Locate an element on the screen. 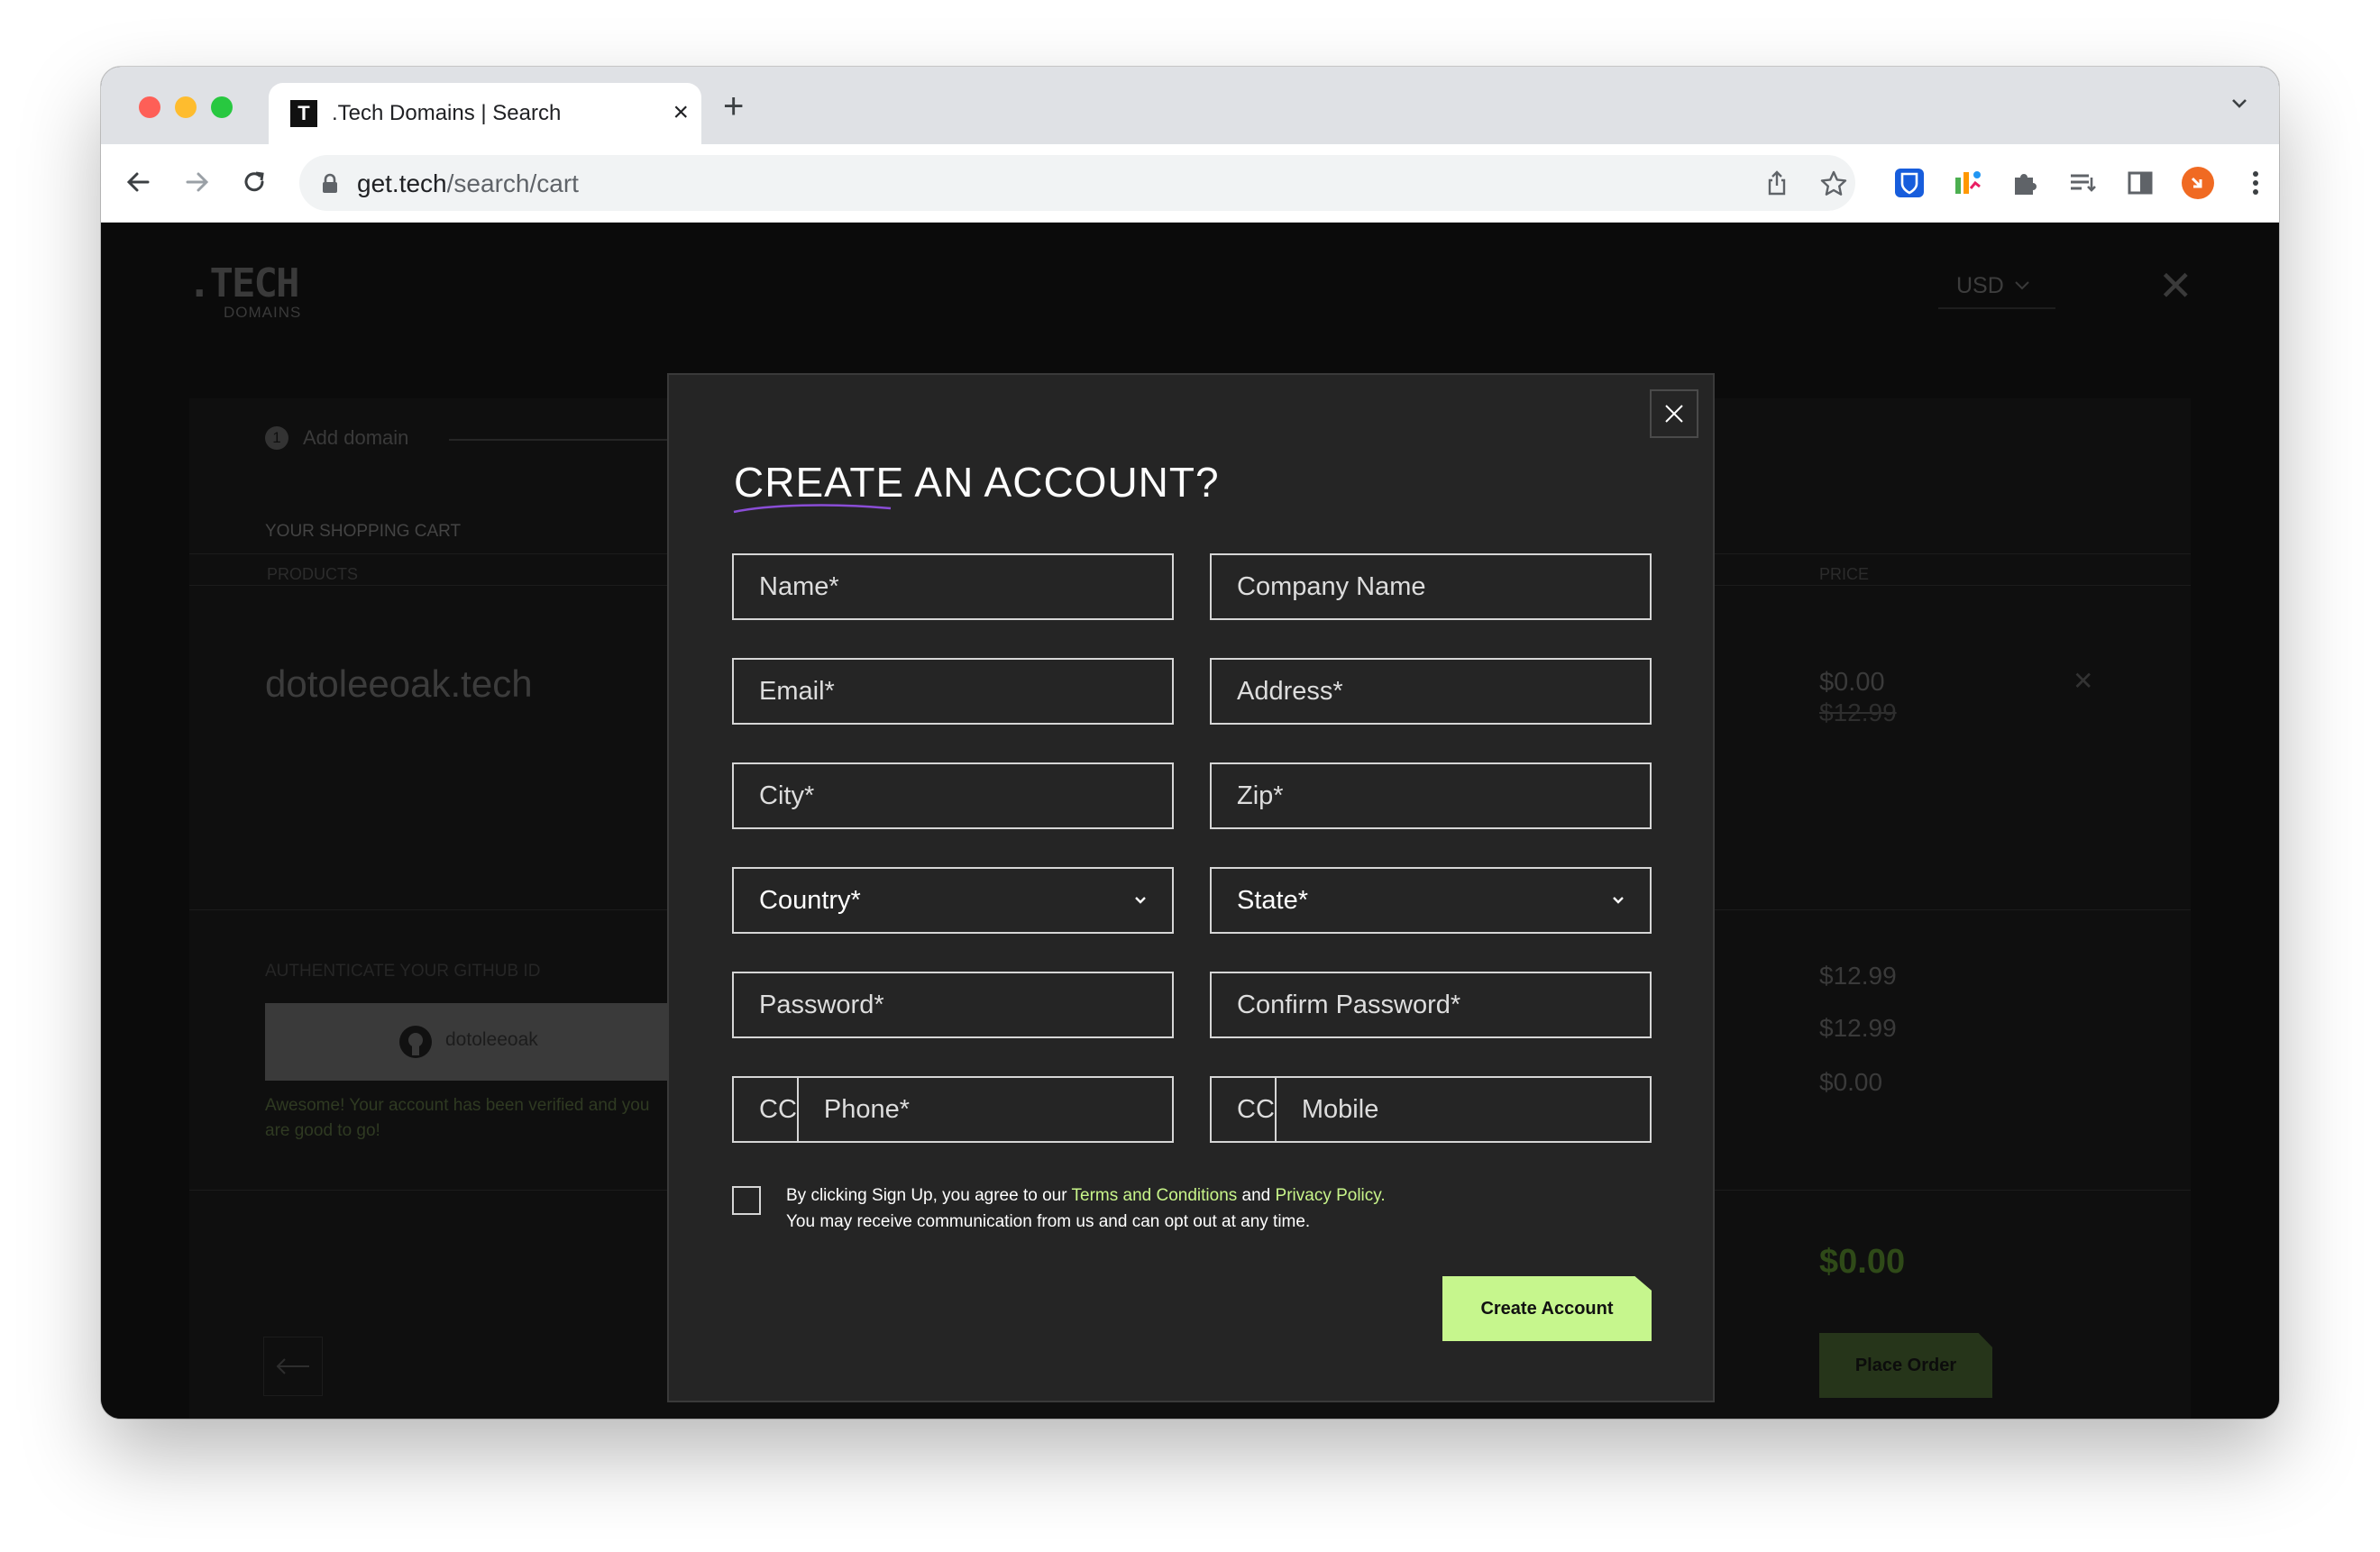  tab-title: .Tech Domains | Search is located at coordinates (447, 113).